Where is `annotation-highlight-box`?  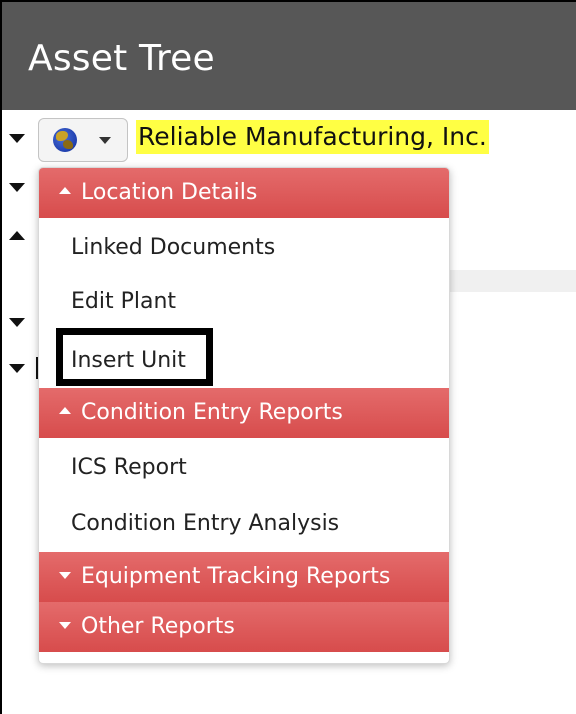
annotation-highlight-box is located at coordinates (134, 357).